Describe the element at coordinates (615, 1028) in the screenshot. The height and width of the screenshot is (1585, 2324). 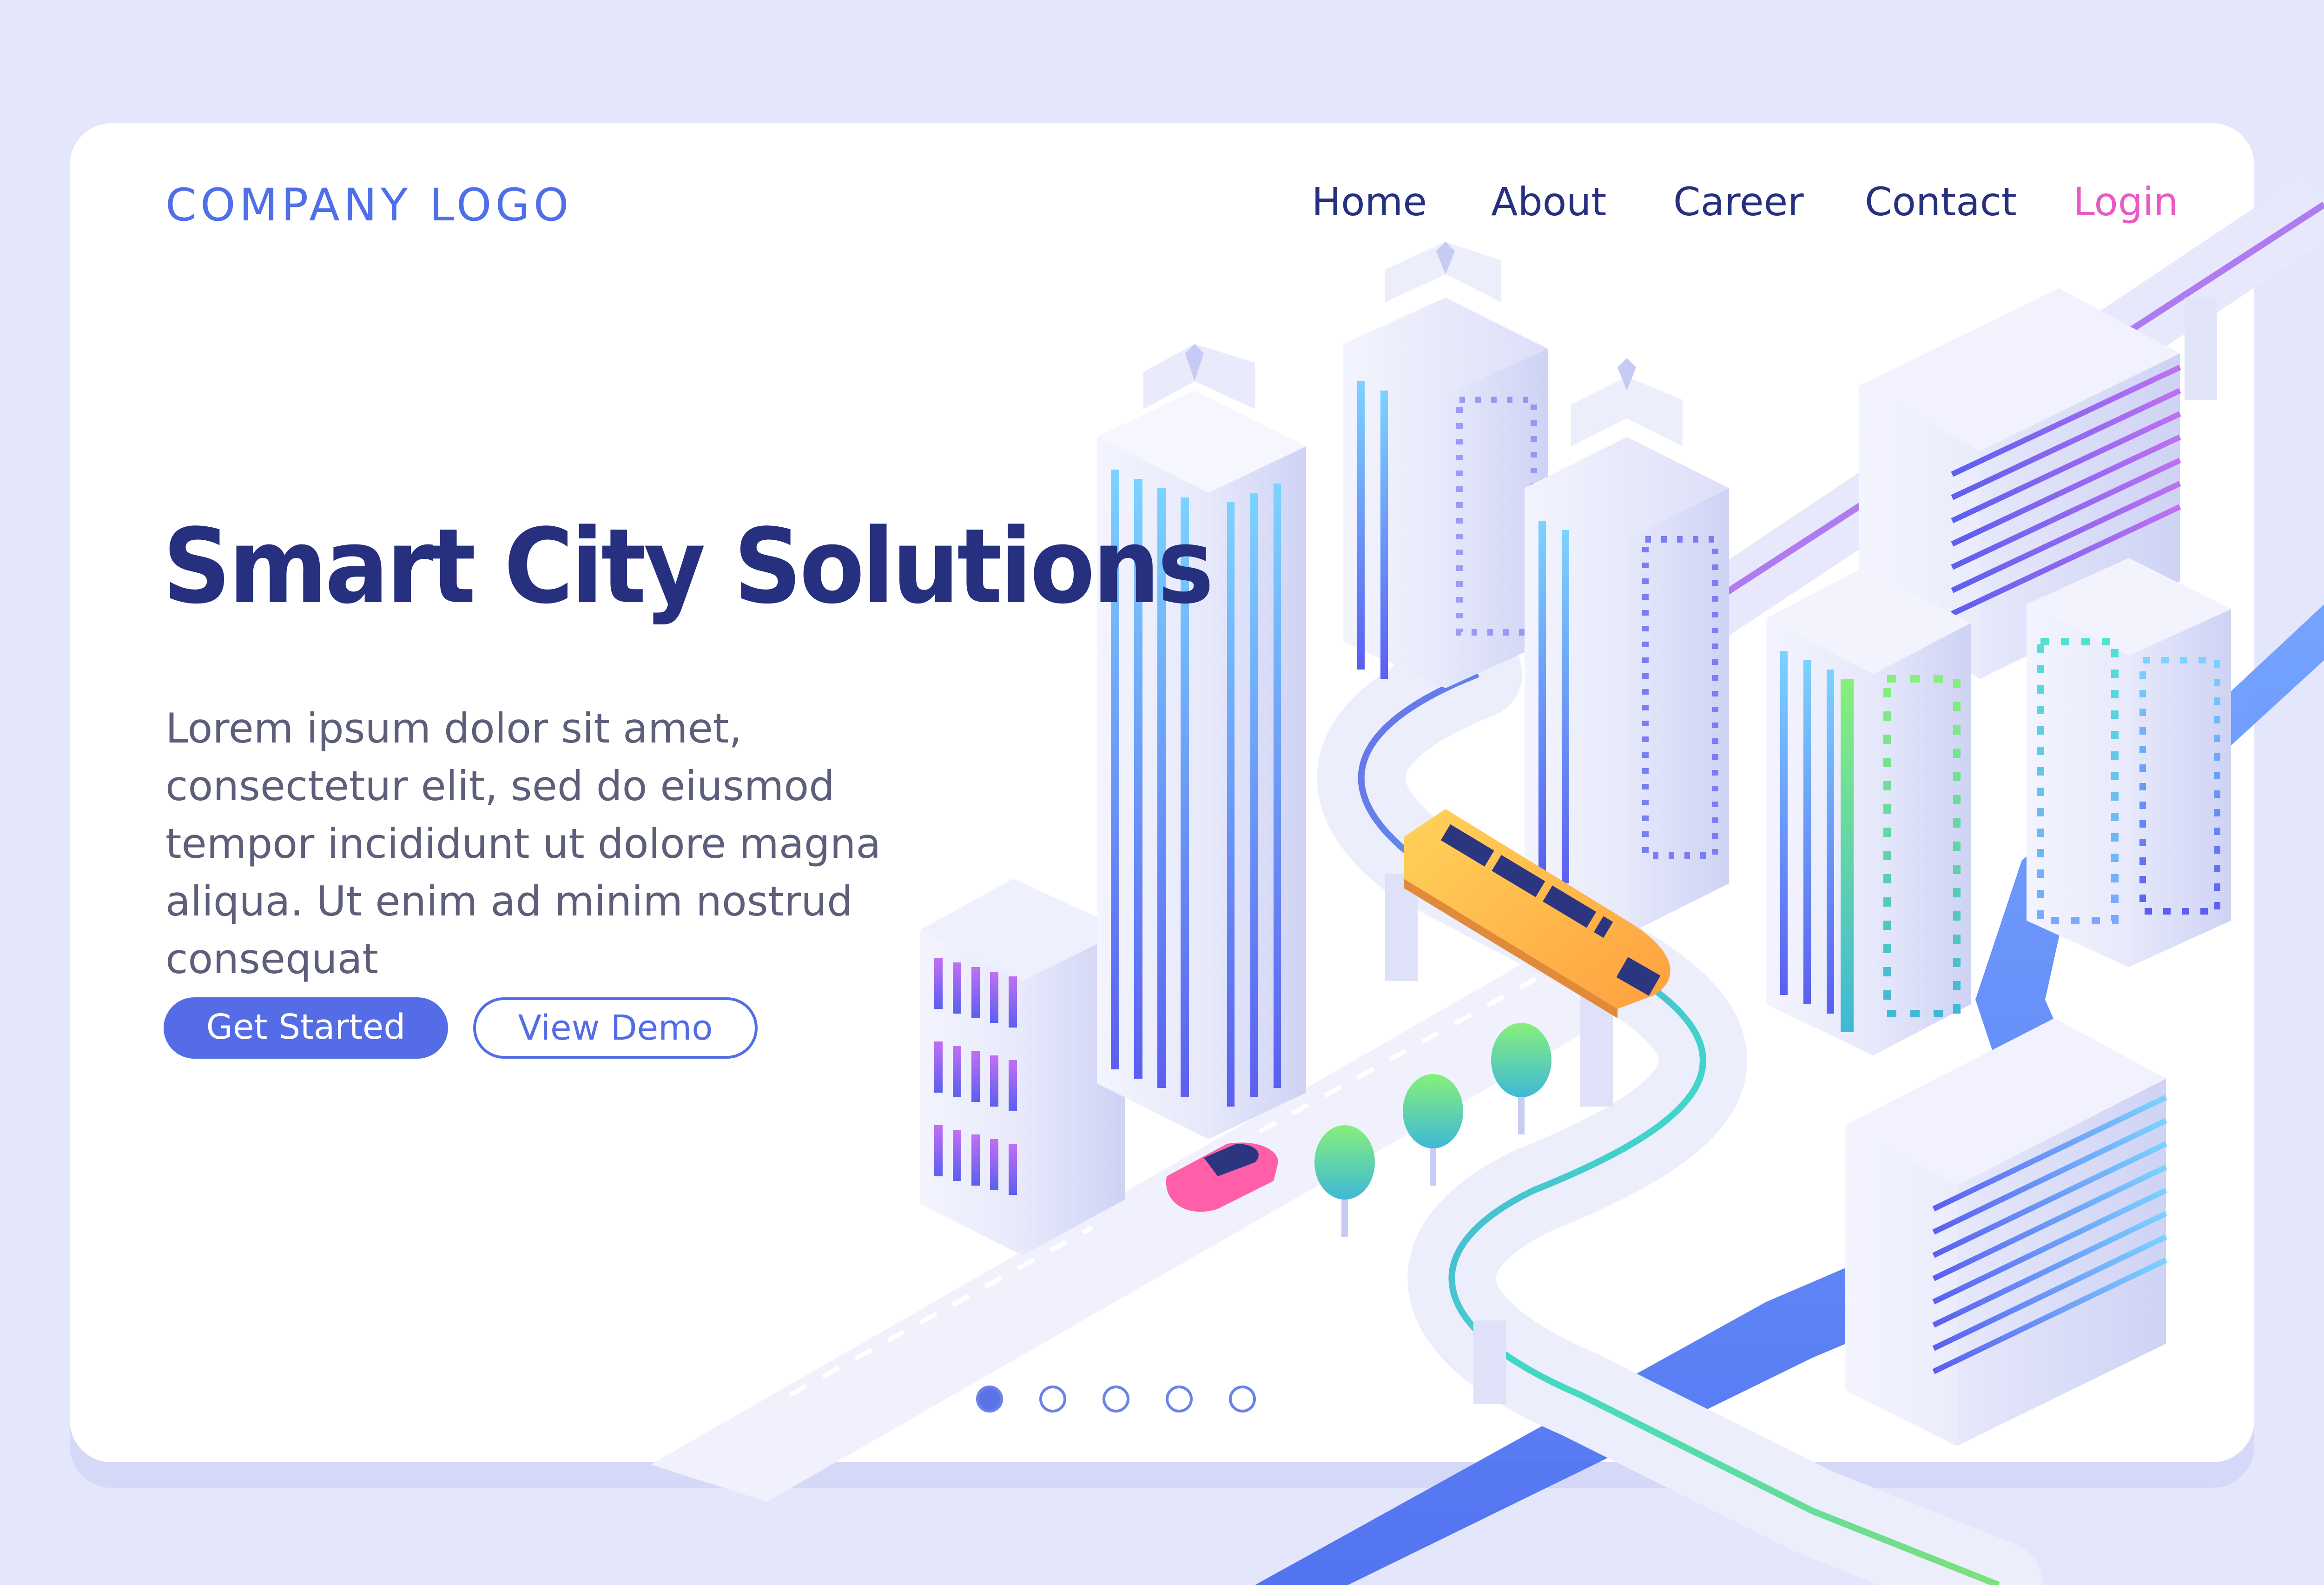
I see `view-demo-button: View Demo` at that location.